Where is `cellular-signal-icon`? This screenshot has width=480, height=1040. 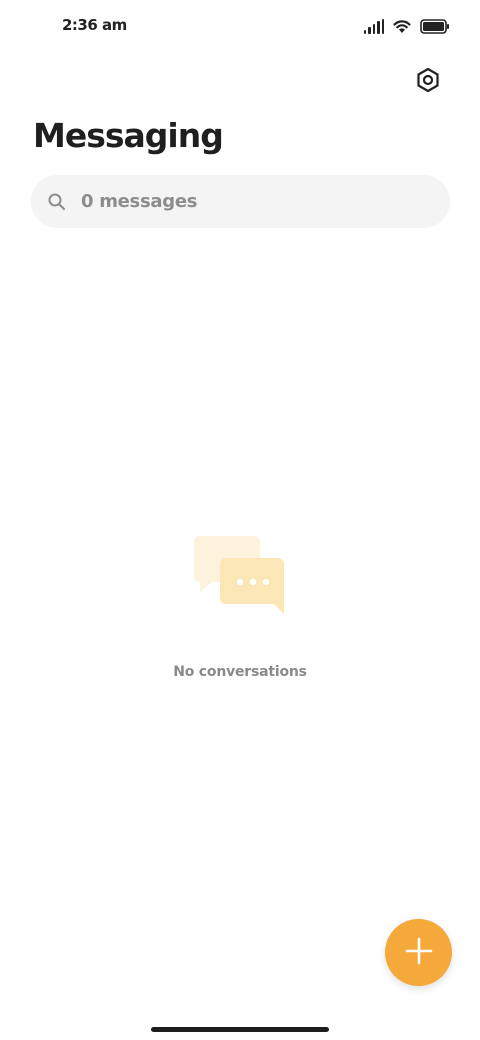 cellular-signal-icon is located at coordinates (374, 26).